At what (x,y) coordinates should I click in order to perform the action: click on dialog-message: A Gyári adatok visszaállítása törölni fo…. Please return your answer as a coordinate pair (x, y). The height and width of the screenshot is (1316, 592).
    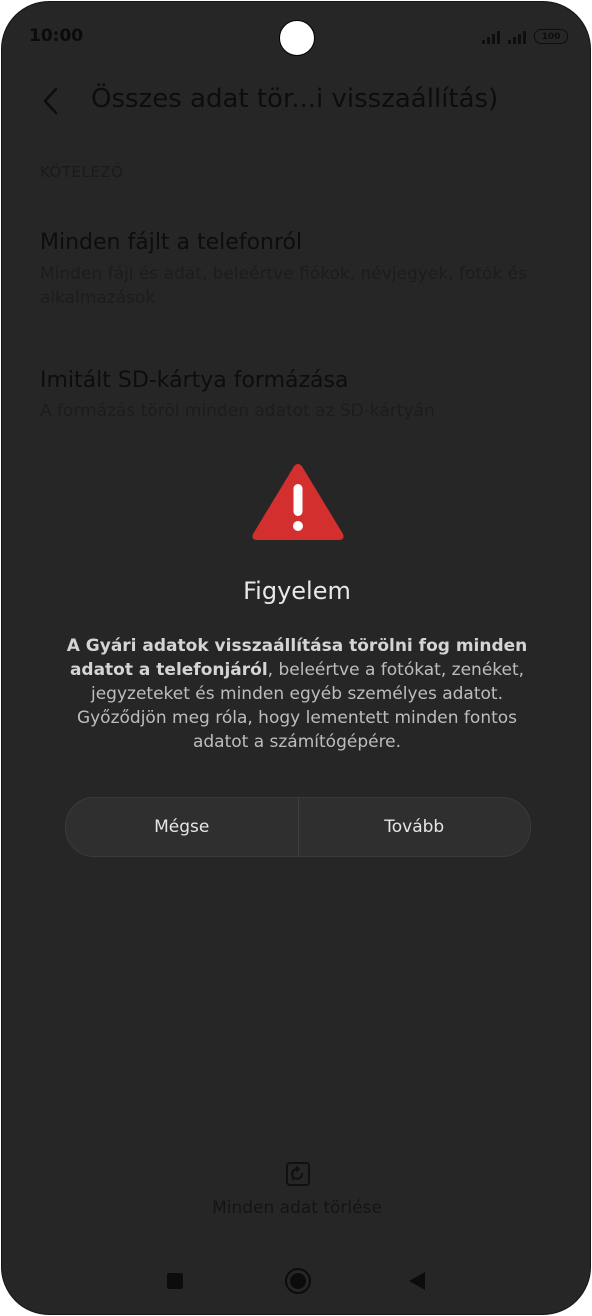
    Looking at the image, I should click on (297, 694).